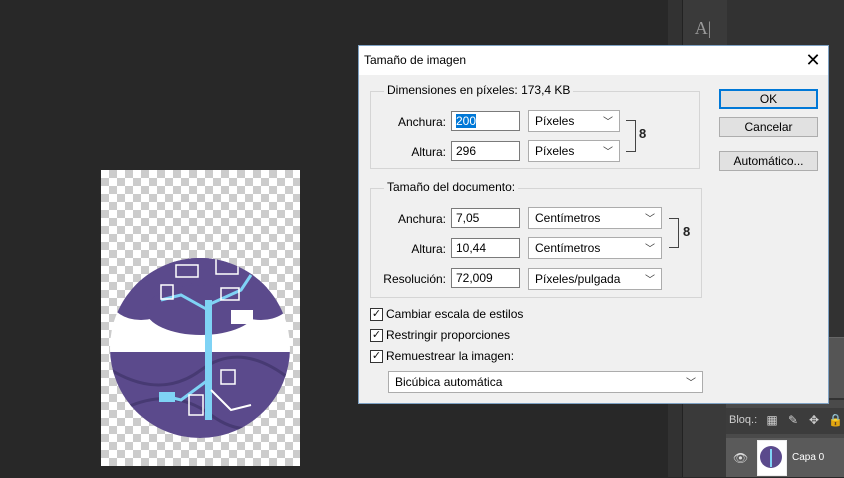  What do you see at coordinates (674, 233) in the screenshot?
I see `doc-constrain-bracket` at bounding box center [674, 233].